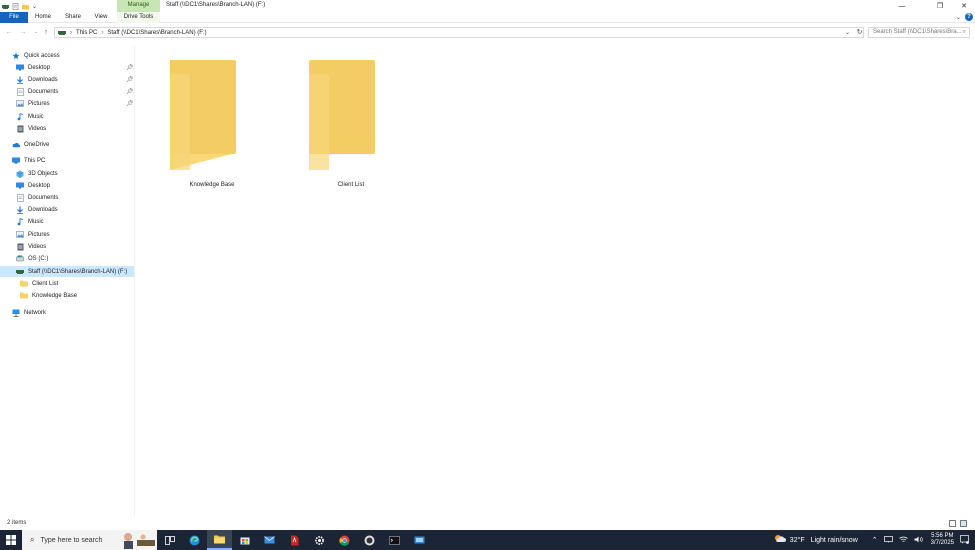 This screenshot has height=550, width=975. I want to click on taskbar-app-circle, so click(369, 540).